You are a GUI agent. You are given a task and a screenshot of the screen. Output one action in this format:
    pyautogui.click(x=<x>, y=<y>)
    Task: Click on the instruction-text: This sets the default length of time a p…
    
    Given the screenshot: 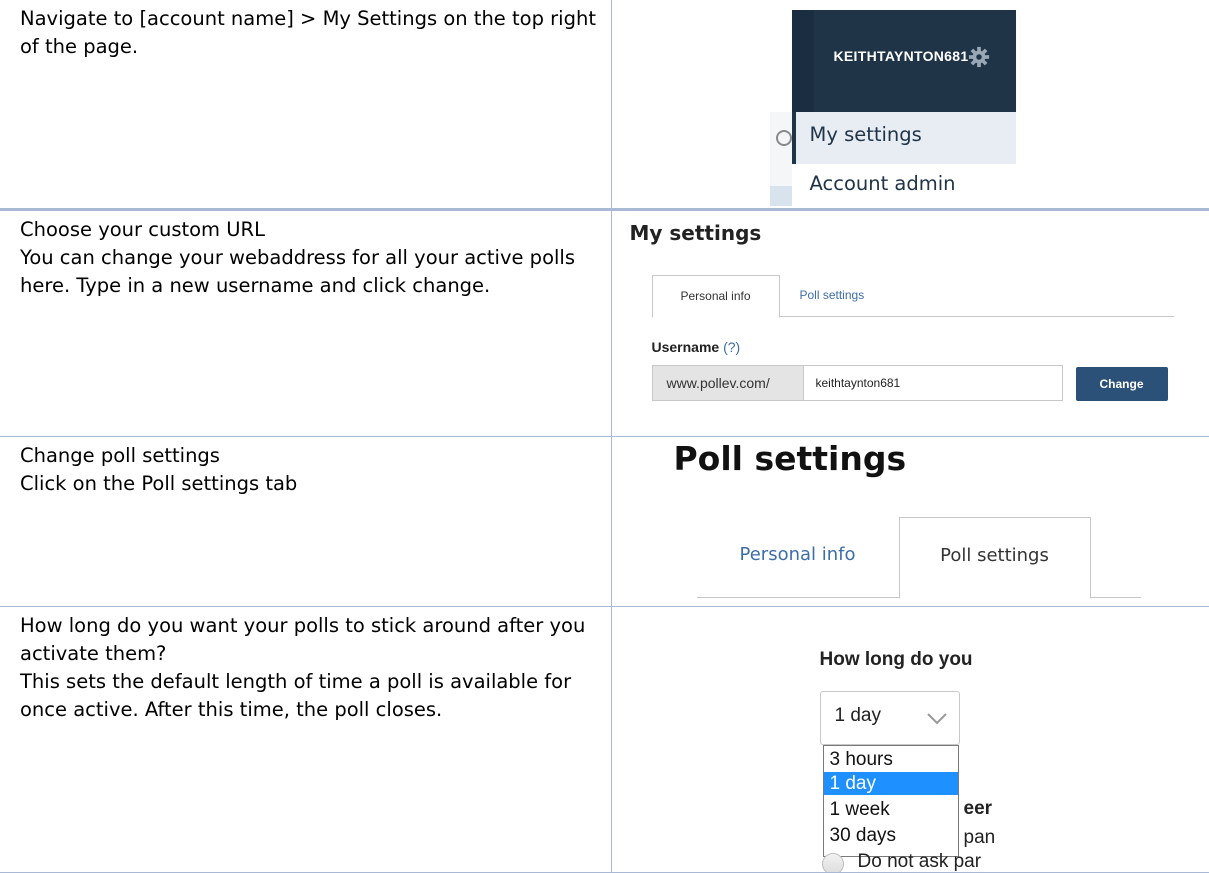 What is the action you would take?
    pyautogui.click(x=296, y=695)
    